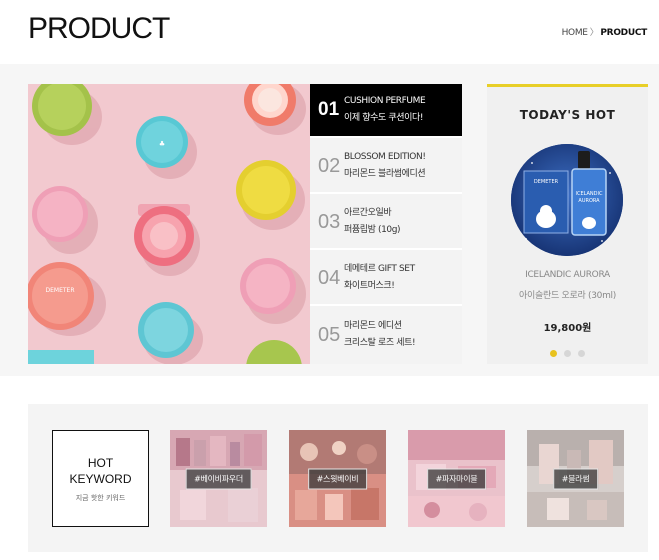 The height and width of the screenshot is (560, 659). What do you see at coordinates (589, 194) in the screenshot?
I see `svg-text: ICELANDIC` at bounding box center [589, 194].